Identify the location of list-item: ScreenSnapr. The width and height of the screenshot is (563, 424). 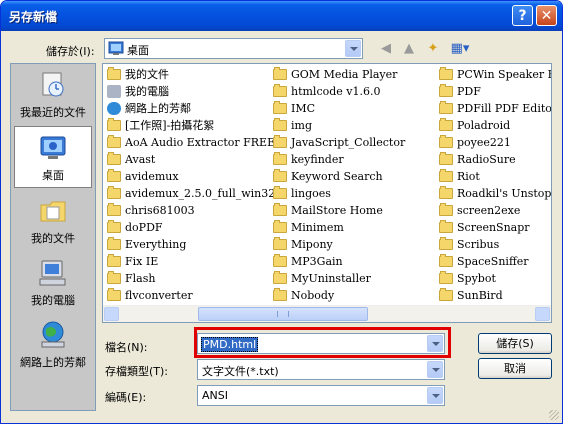
(494, 227).